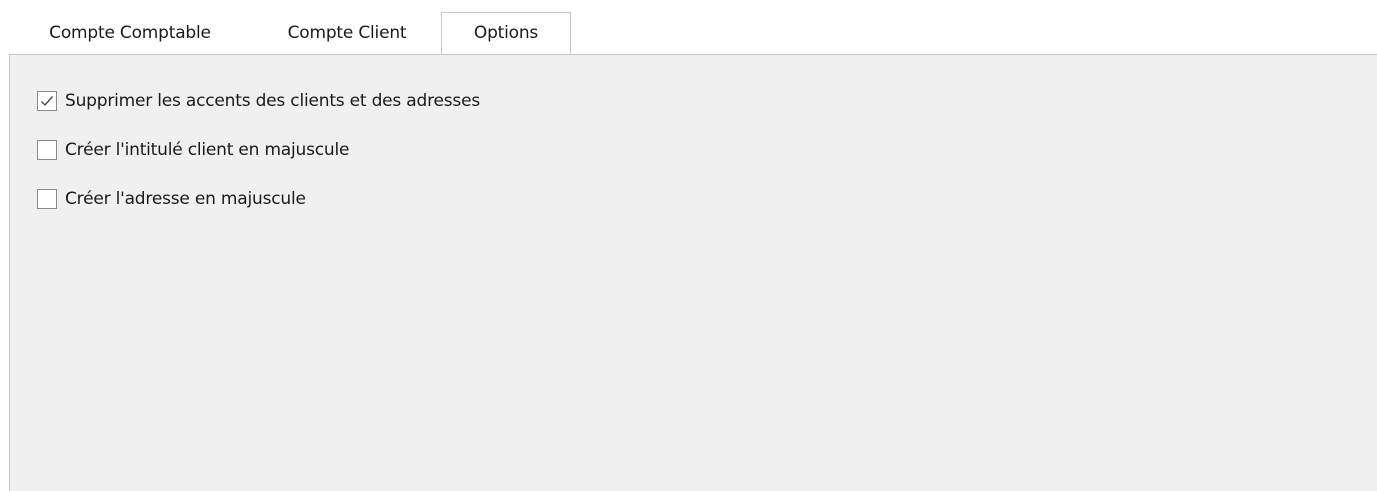  I want to click on option-uppercase-address: Créer l'adresse en majuscule, so click(171, 199).